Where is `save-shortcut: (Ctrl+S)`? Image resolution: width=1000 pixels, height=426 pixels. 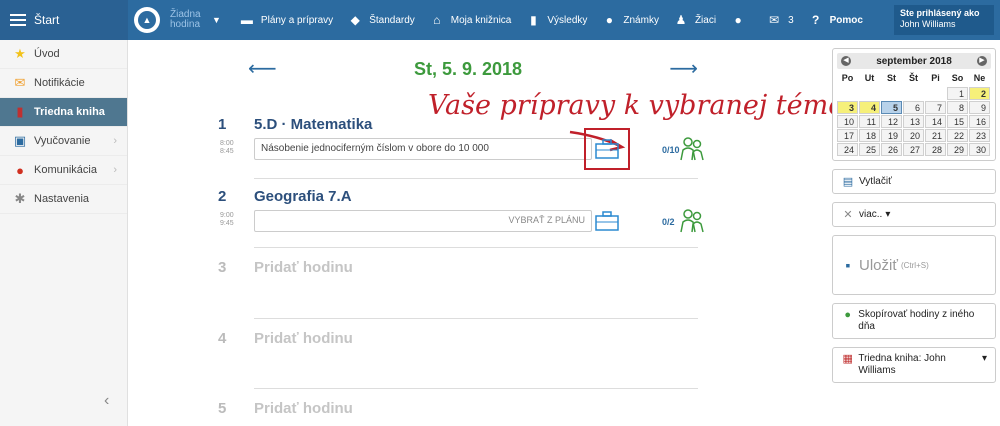 save-shortcut: (Ctrl+S) is located at coordinates (914, 265).